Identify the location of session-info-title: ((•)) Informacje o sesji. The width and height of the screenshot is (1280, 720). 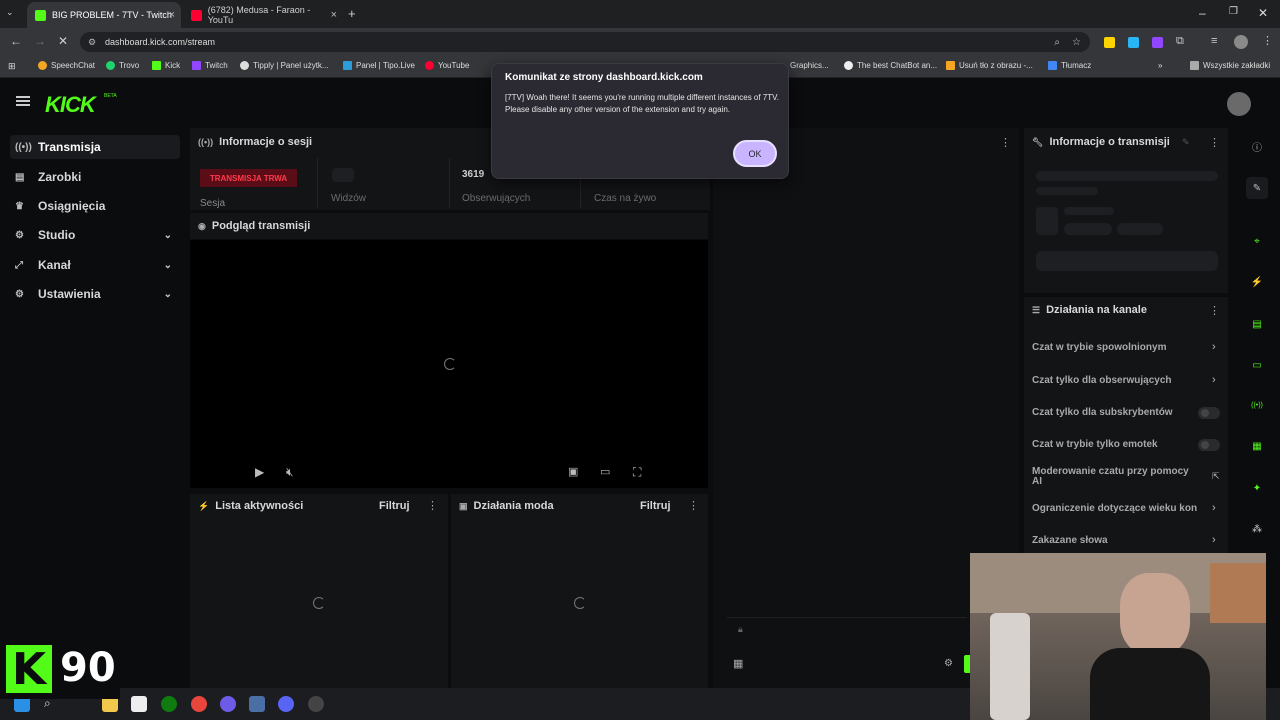
(255, 142).